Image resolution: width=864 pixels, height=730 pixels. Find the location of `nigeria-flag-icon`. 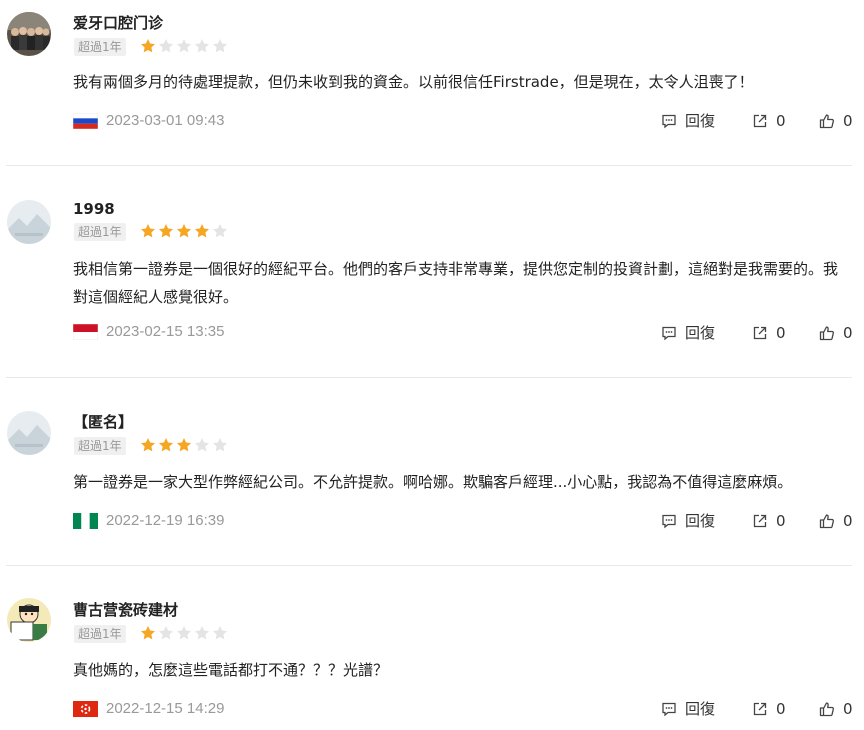

nigeria-flag-icon is located at coordinates (85, 521).